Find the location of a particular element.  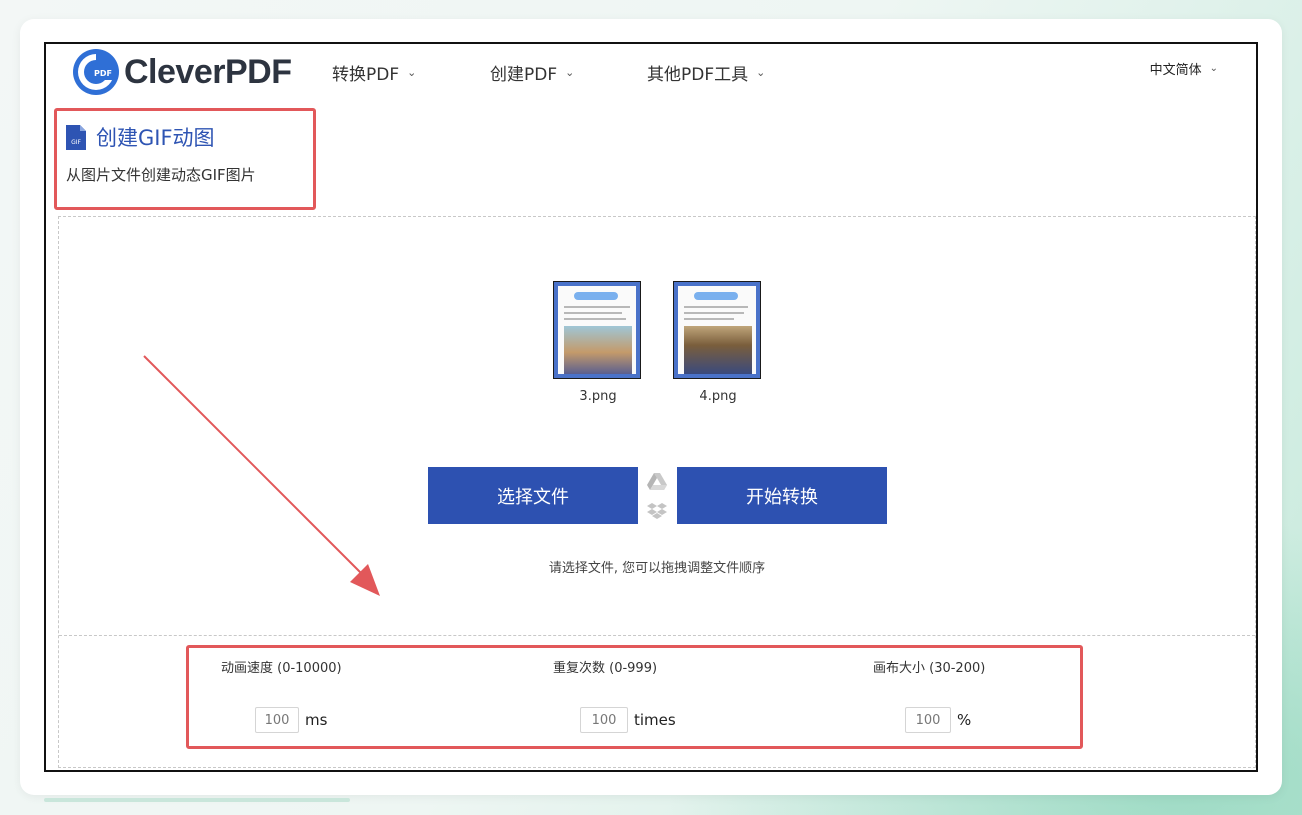

nav-create-pdf: 创建PDF ⌄ is located at coordinates (532, 72).